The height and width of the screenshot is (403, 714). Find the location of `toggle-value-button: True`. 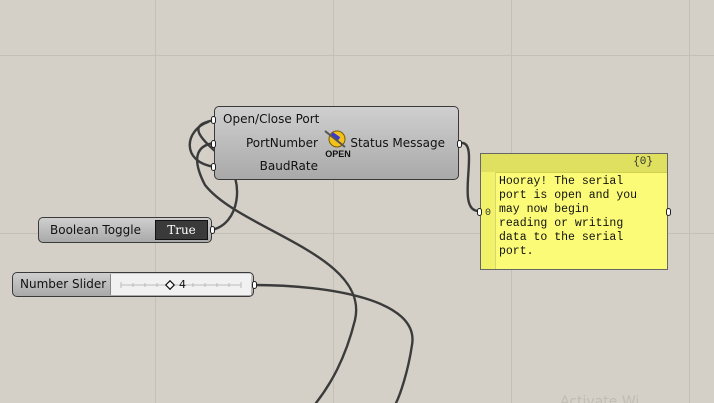

toggle-value-button: True is located at coordinates (181, 230).